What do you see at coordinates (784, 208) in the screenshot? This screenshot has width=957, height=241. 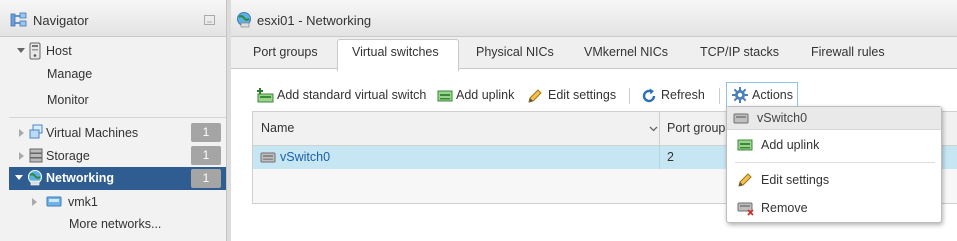 I see `menu-item-remove-label: Remove` at bounding box center [784, 208].